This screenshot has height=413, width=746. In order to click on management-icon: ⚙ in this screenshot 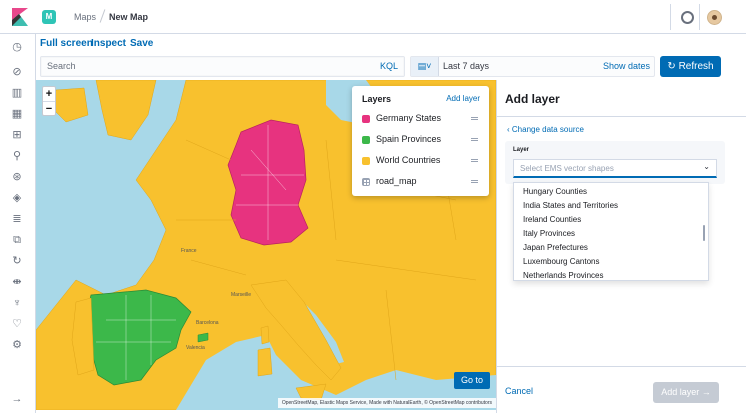, I will do `click(17, 345)`.